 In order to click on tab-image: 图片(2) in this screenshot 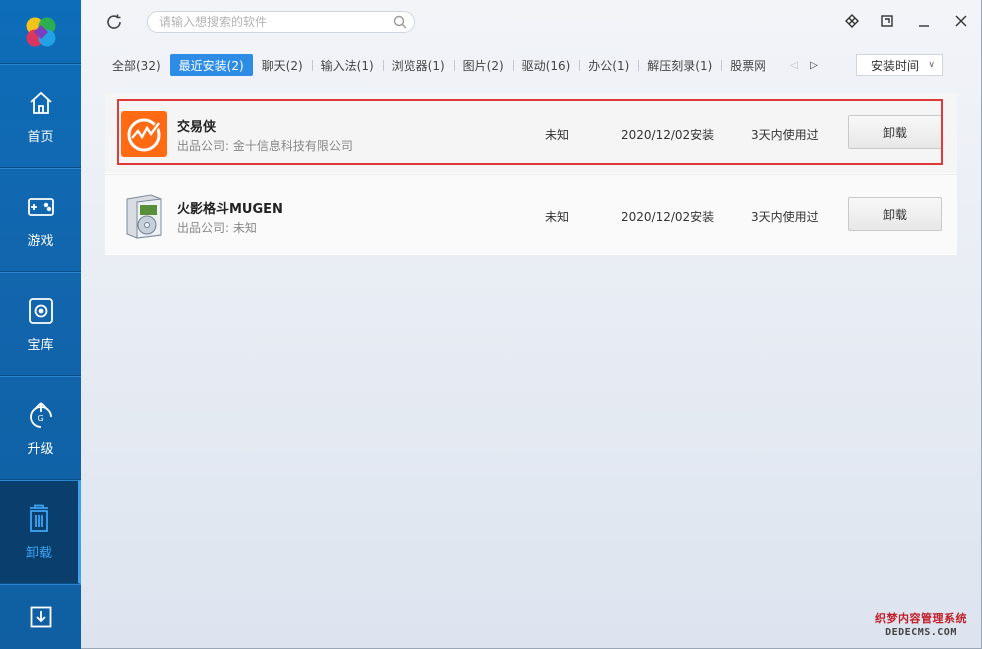, I will do `click(483, 65)`.